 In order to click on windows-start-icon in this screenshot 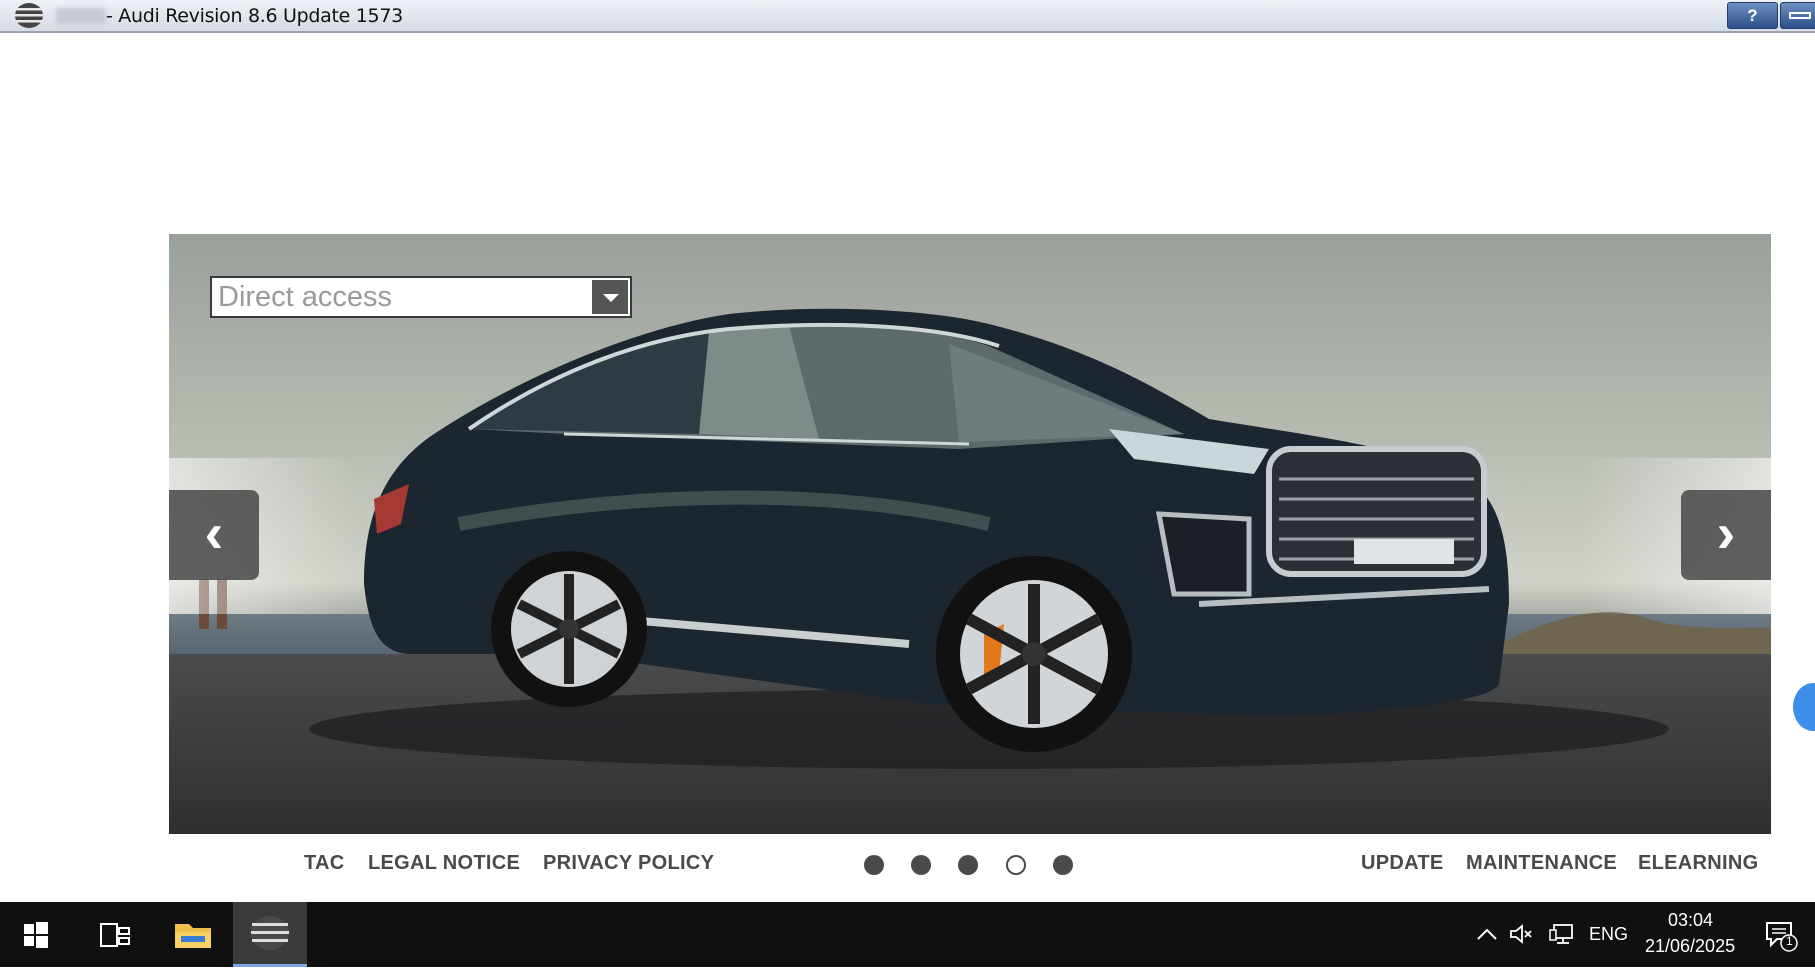, I will do `click(36, 935)`.